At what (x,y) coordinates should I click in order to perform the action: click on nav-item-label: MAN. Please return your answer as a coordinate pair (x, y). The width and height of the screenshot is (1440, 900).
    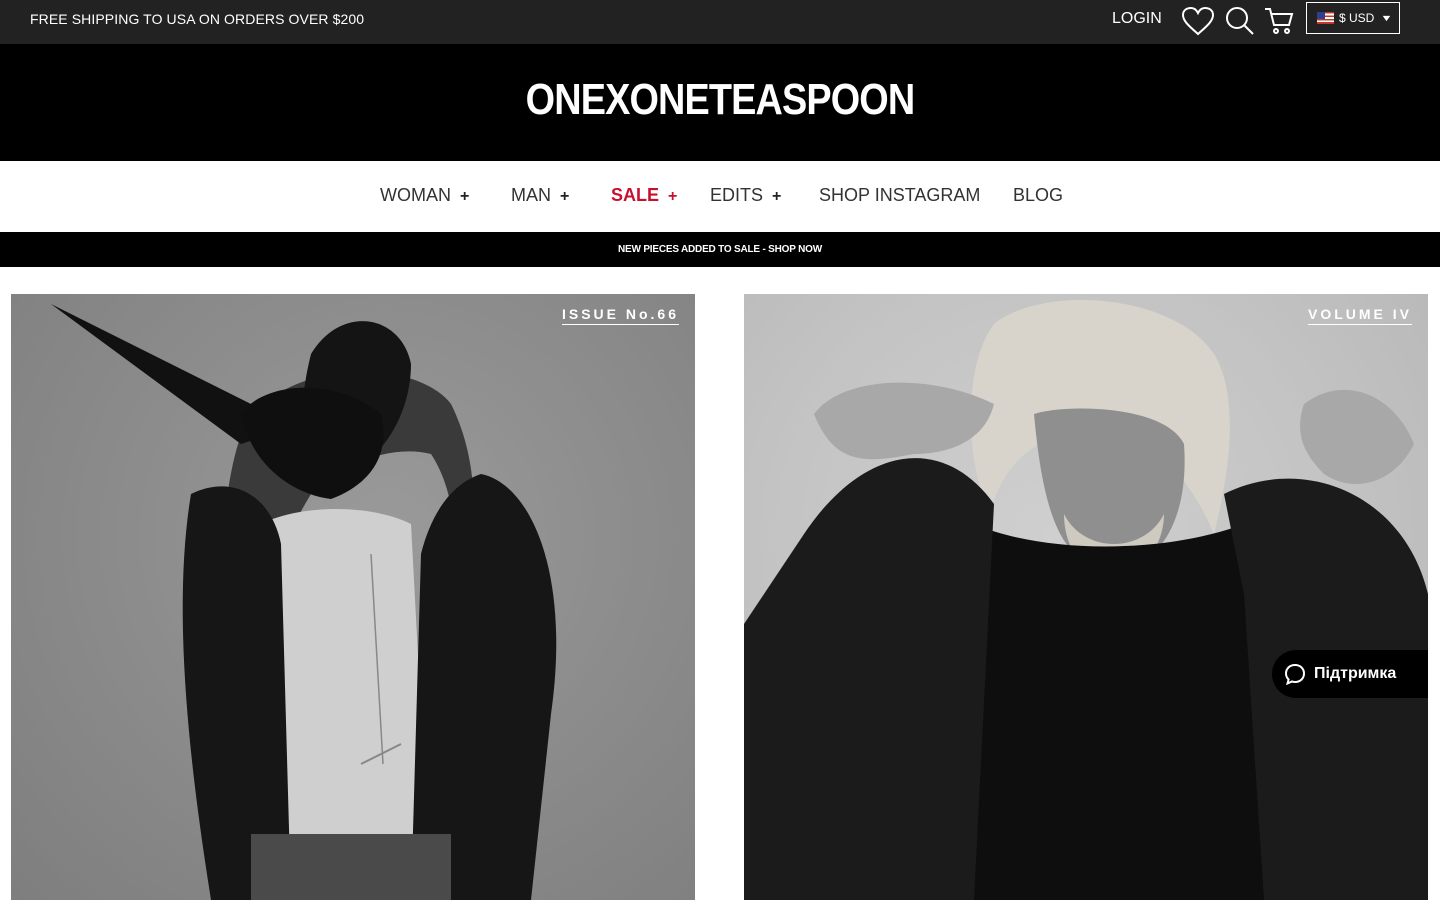
    Looking at the image, I should click on (531, 195).